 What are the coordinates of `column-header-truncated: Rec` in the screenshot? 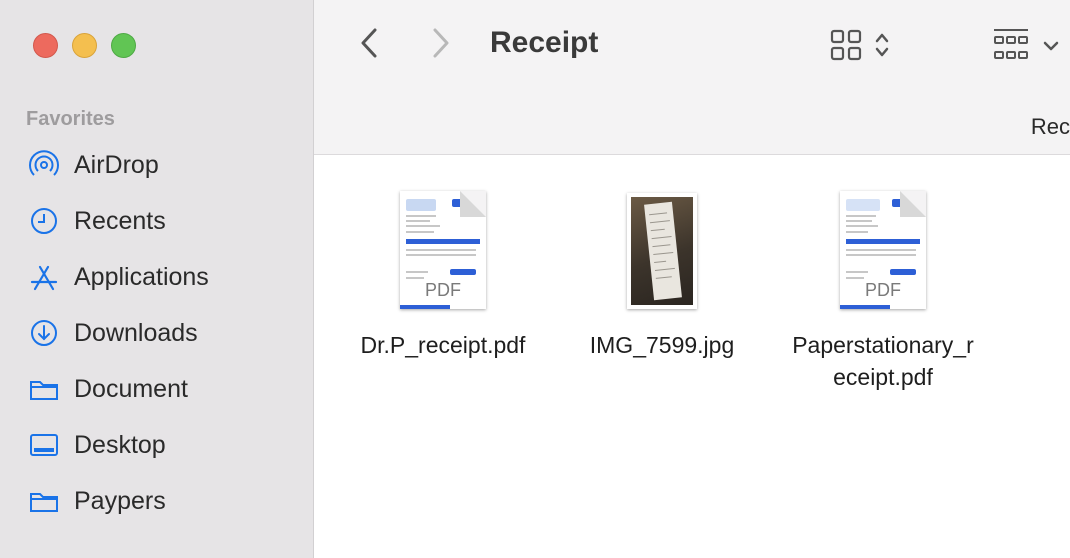 It's located at (1050, 127).